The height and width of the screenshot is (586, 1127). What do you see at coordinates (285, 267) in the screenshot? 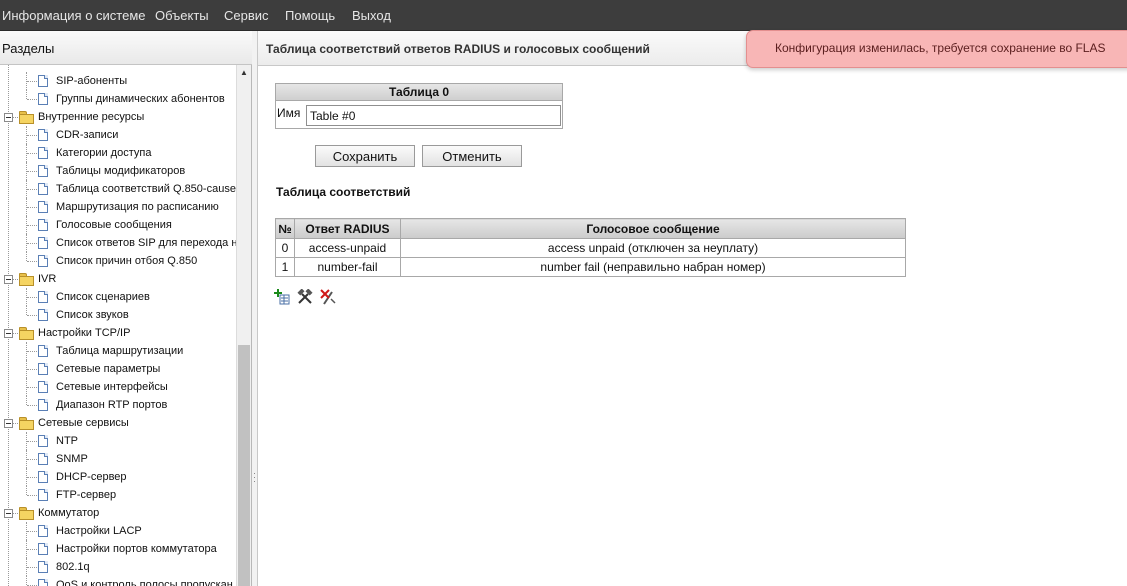
I see `row-number: 1` at bounding box center [285, 267].